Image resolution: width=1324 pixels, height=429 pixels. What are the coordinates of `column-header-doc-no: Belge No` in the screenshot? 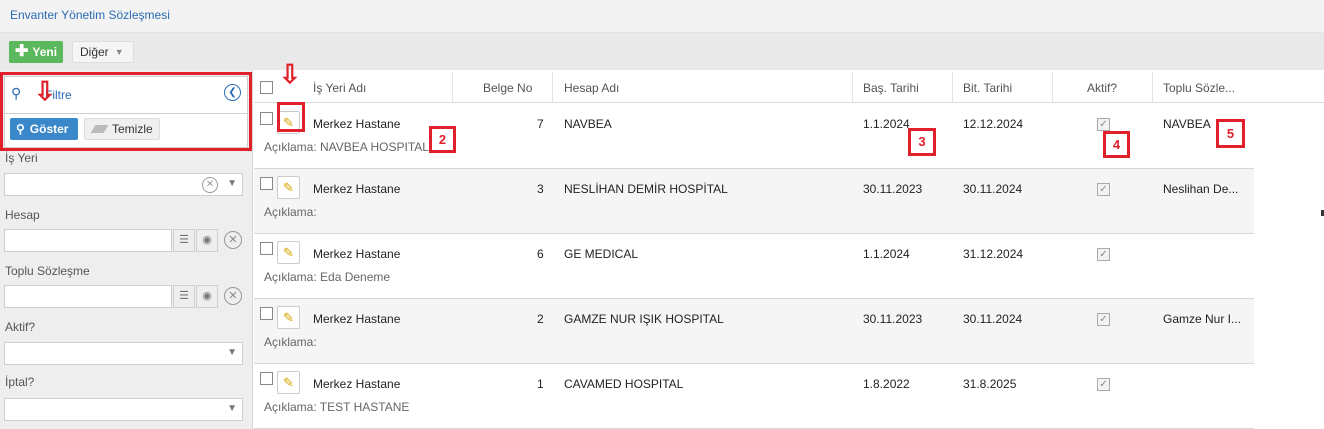 It's located at (507, 88).